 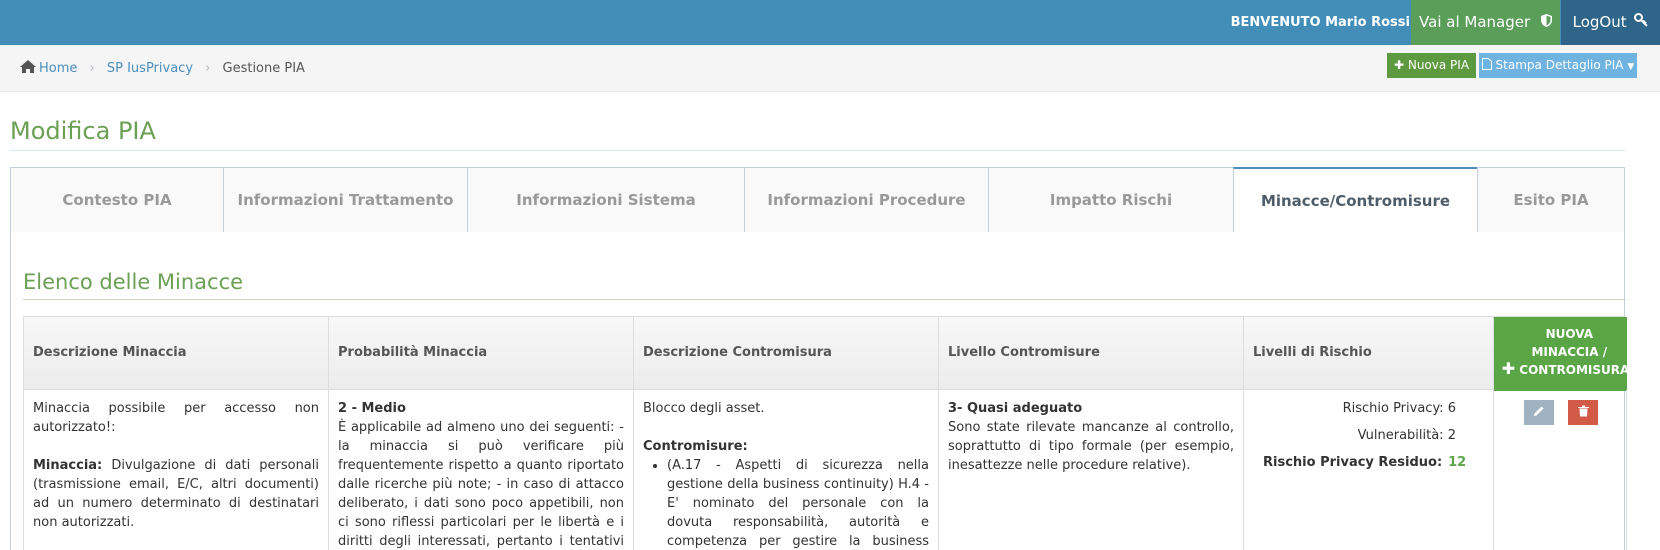 What do you see at coordinates (1353, 462) in the screenshot?
I see `rischio-residuo-label: Rischio Privacy Residuo:` at bounding box center [1353, 462].